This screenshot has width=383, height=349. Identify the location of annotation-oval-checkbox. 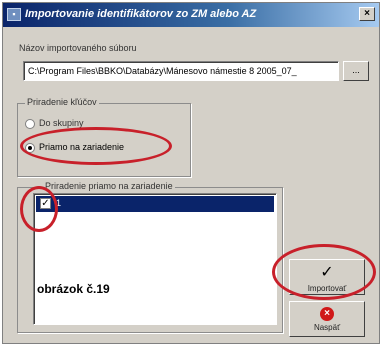
(39, 209).